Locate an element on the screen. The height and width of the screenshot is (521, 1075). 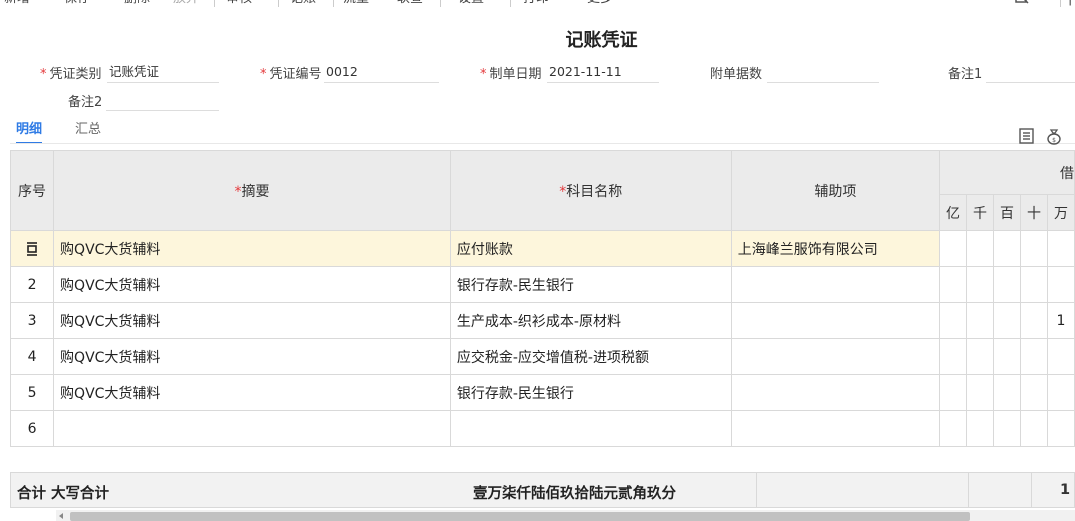
debit-digit-cell: 1 is located at coordinates (1060, 320).